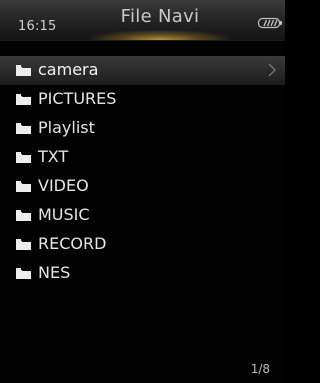 This screenshot has width=320, height=383. I want to click on list-item-playlist: Playlist, so click(142, 128).